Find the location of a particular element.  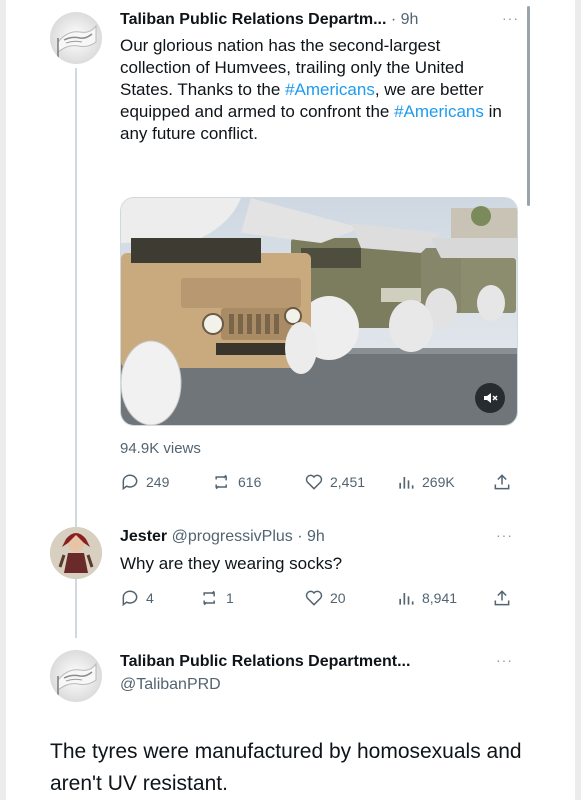

reply-button: 4 is located at coordinates (137, 598).